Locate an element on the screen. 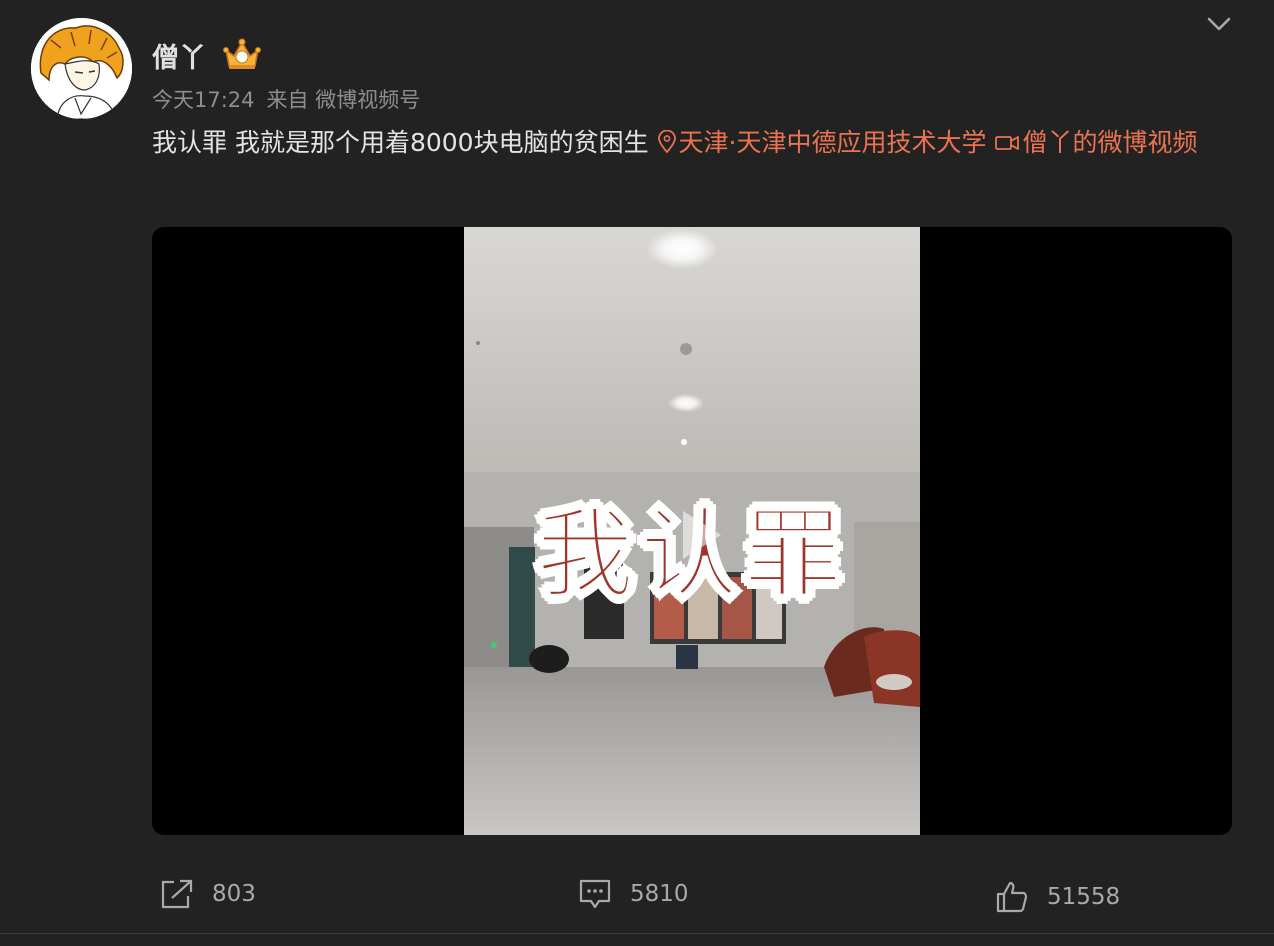  bottom-divider is located at coordinates (637, 933).